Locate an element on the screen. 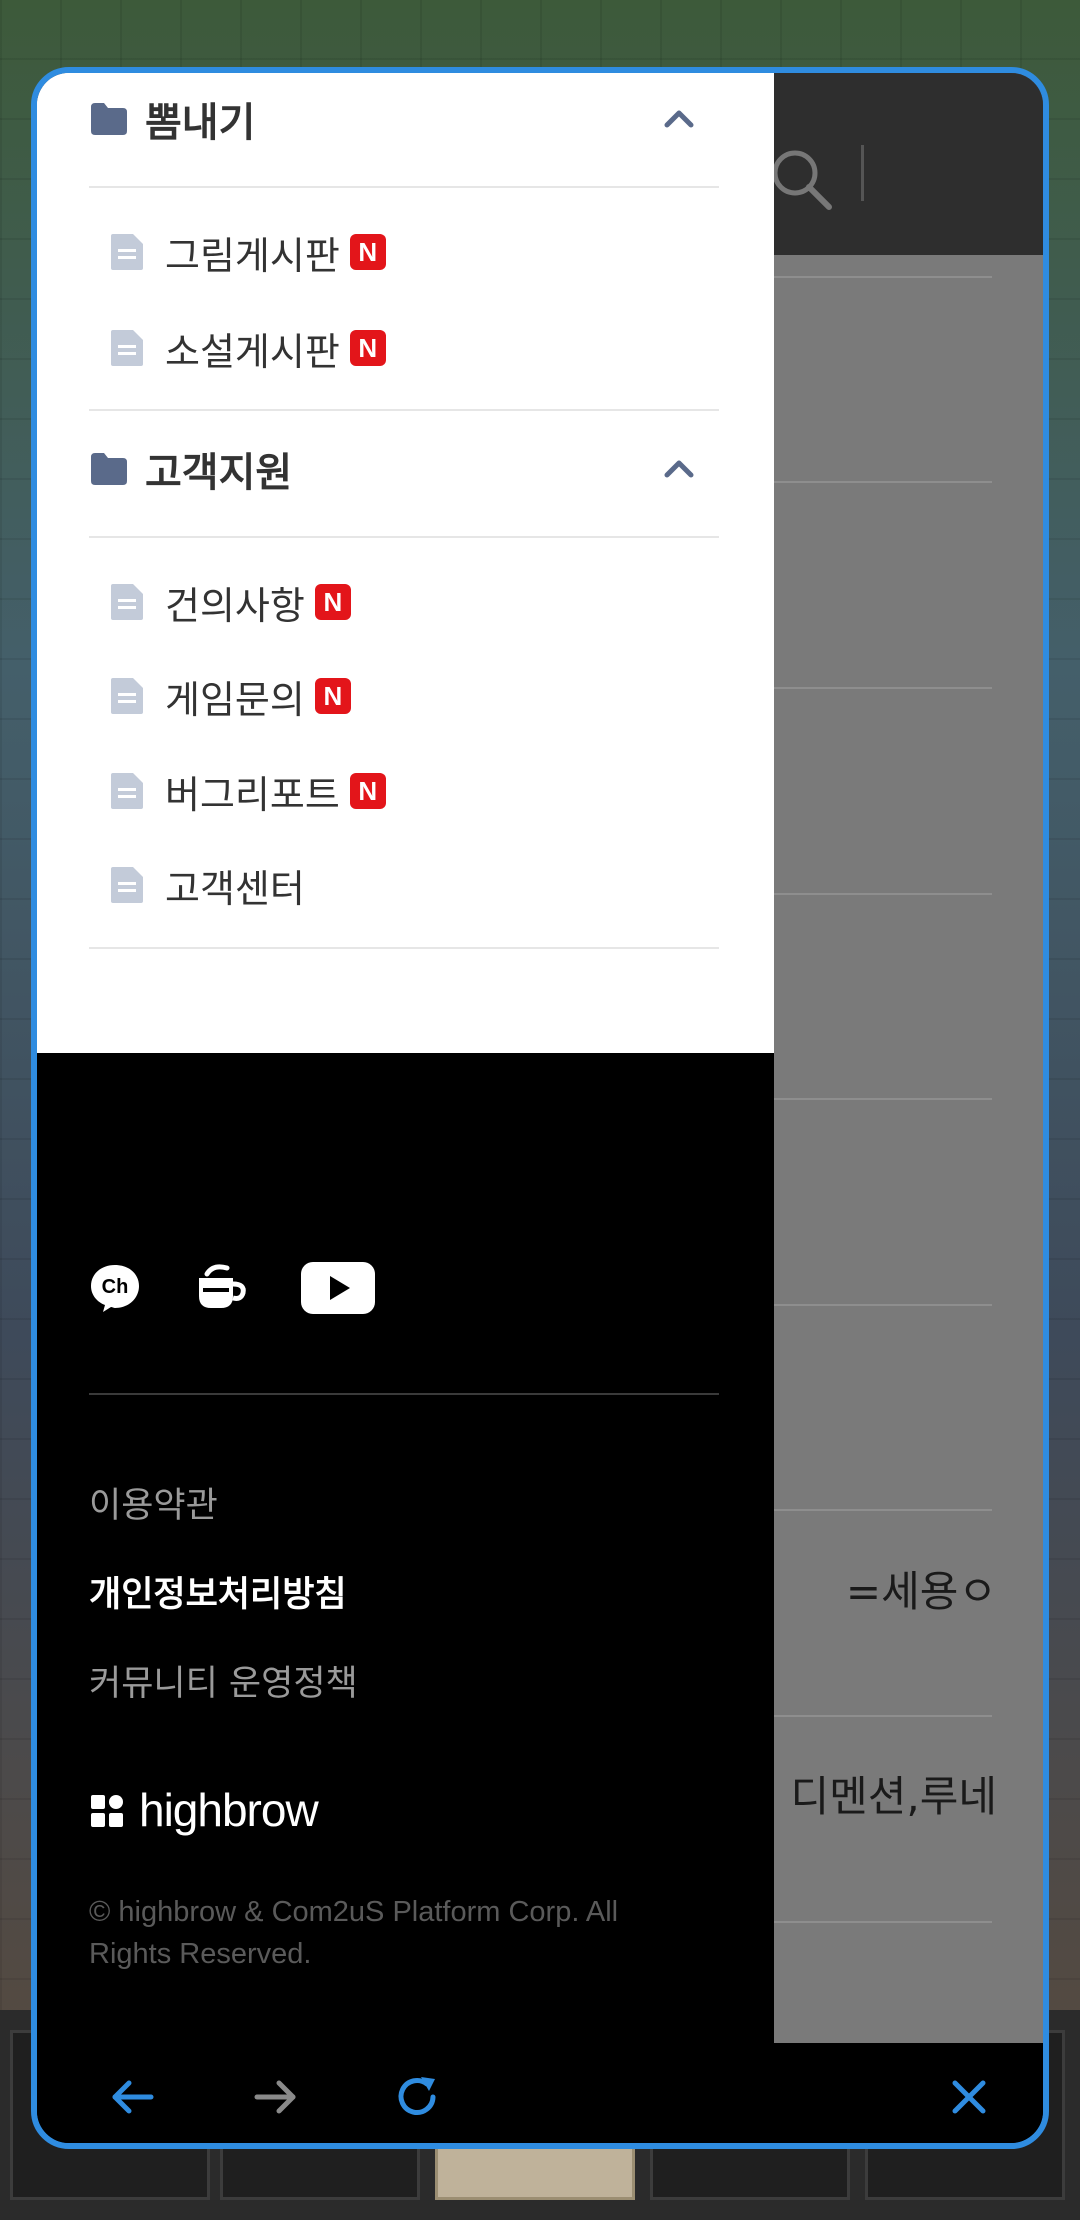 The image size is (1080, 2220). social-links: Ch is located at coordinates (258, 1288).